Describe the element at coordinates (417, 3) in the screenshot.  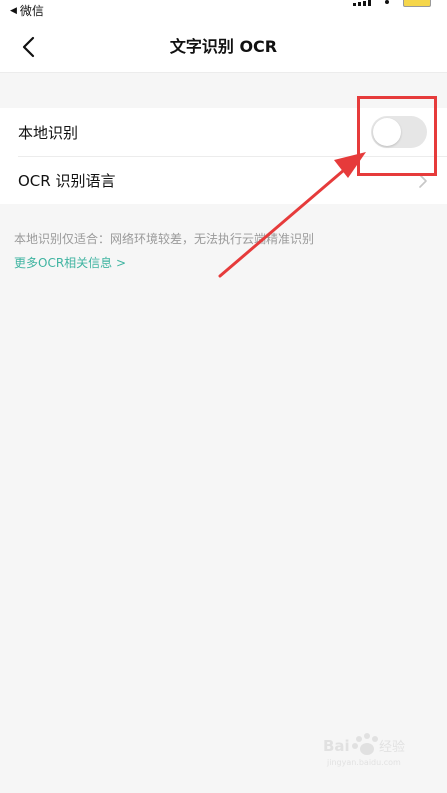
I see `battery-icon` at that location.